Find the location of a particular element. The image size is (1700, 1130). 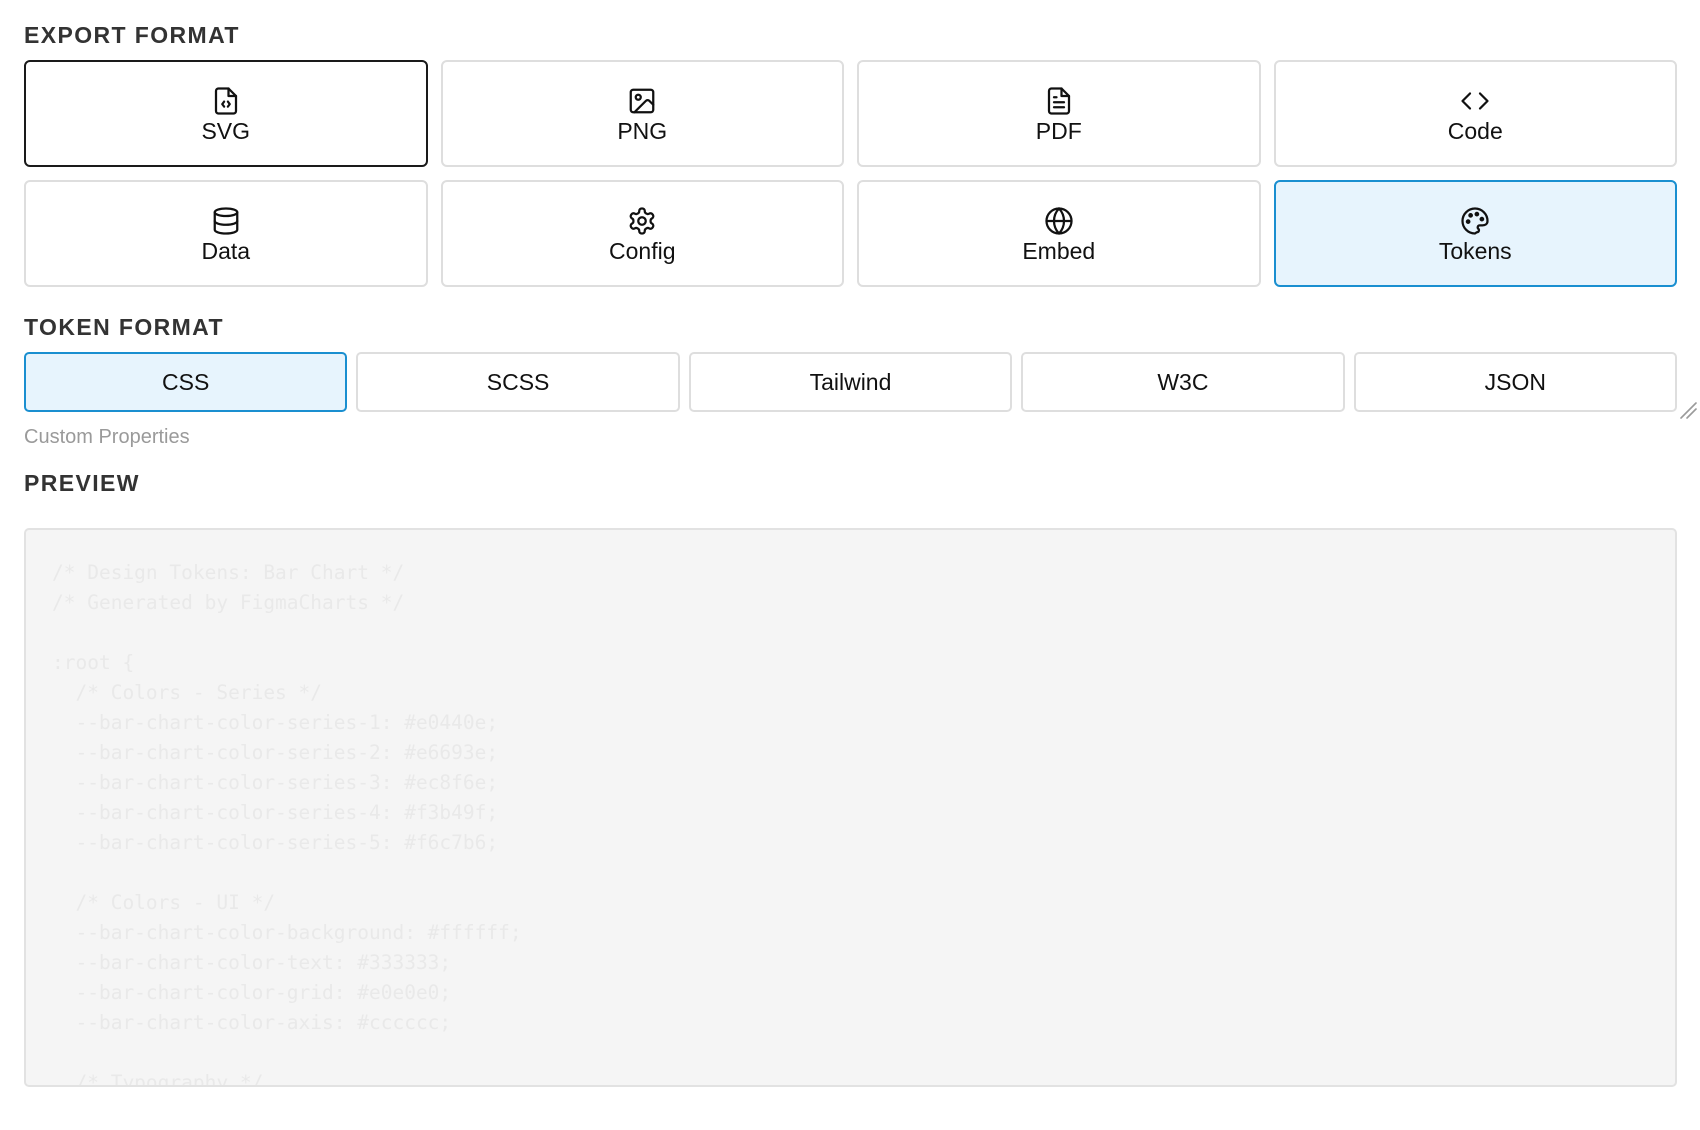

token-format-options: CSS SCSS Tailwind W3C JSON is located at coordinates (850, 382).